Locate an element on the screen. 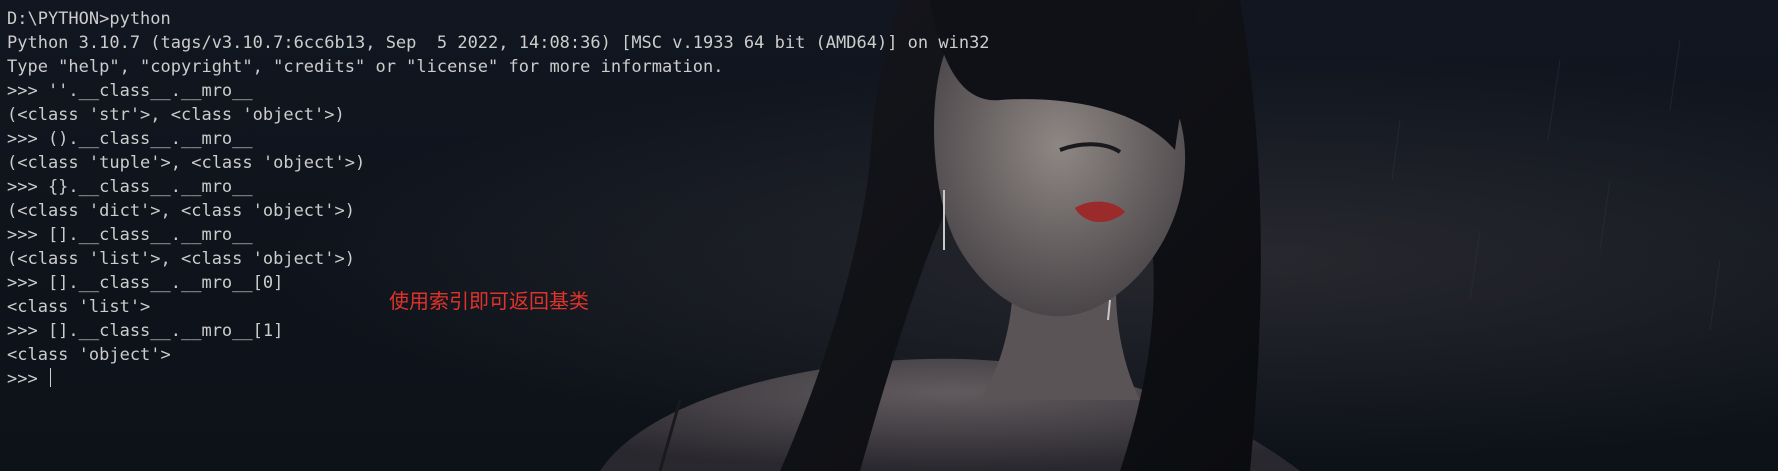 Image resolution: width=1778 pixels, height=471 pixels. terminal-line: D:\PYTHON>python is located at coordinates (89, 19).